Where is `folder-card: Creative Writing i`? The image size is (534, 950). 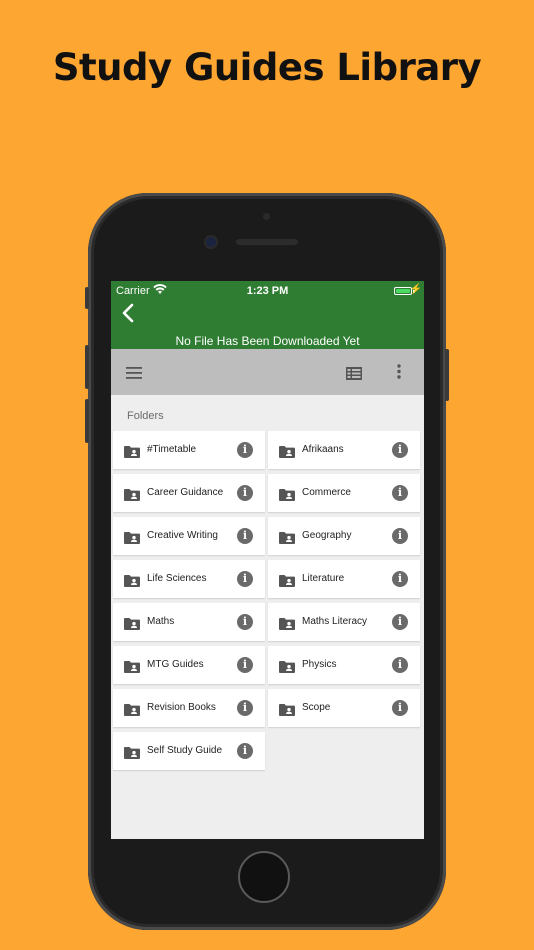
folder-card: Creative Writing i is located at coordinates (189, 536).